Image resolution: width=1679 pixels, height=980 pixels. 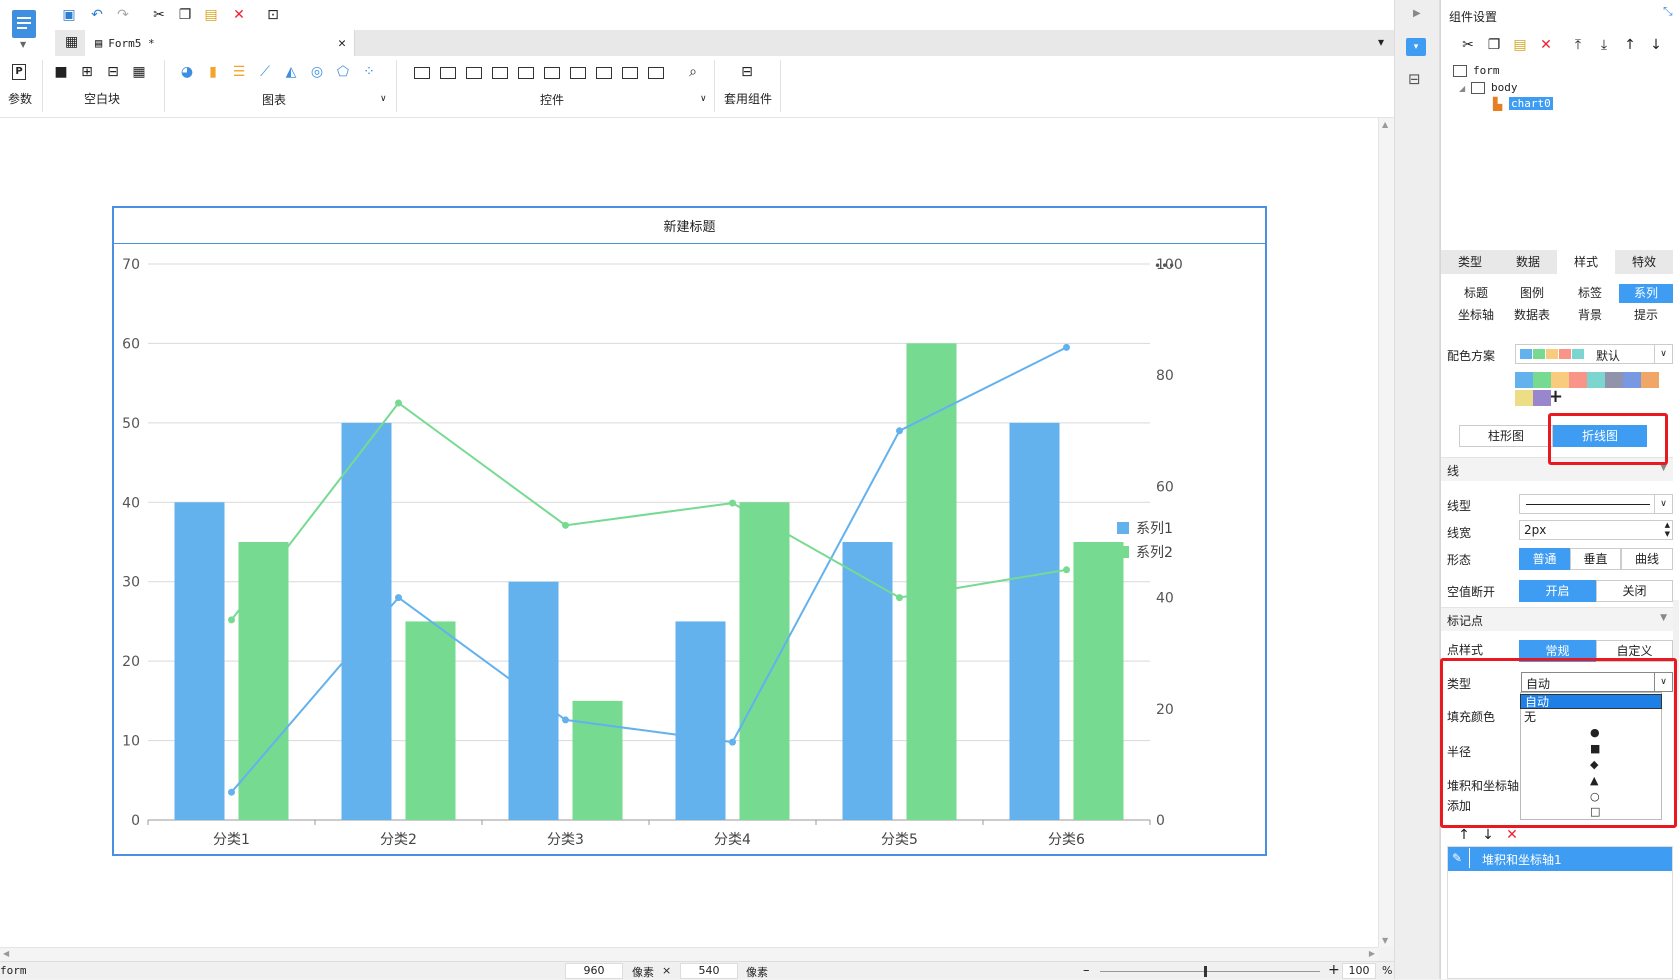 I want to click on zoom-out-button: –, so click(x=1086, y=970).